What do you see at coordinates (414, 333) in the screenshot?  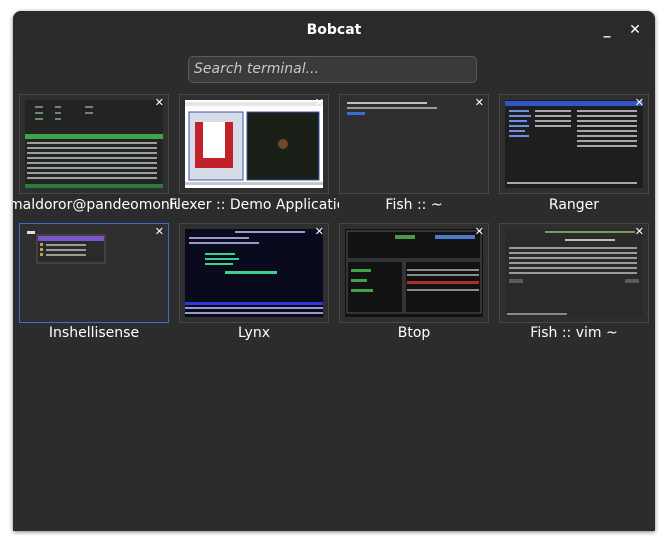 I see `tile-label: Btop` at bounding box center [414, 333].